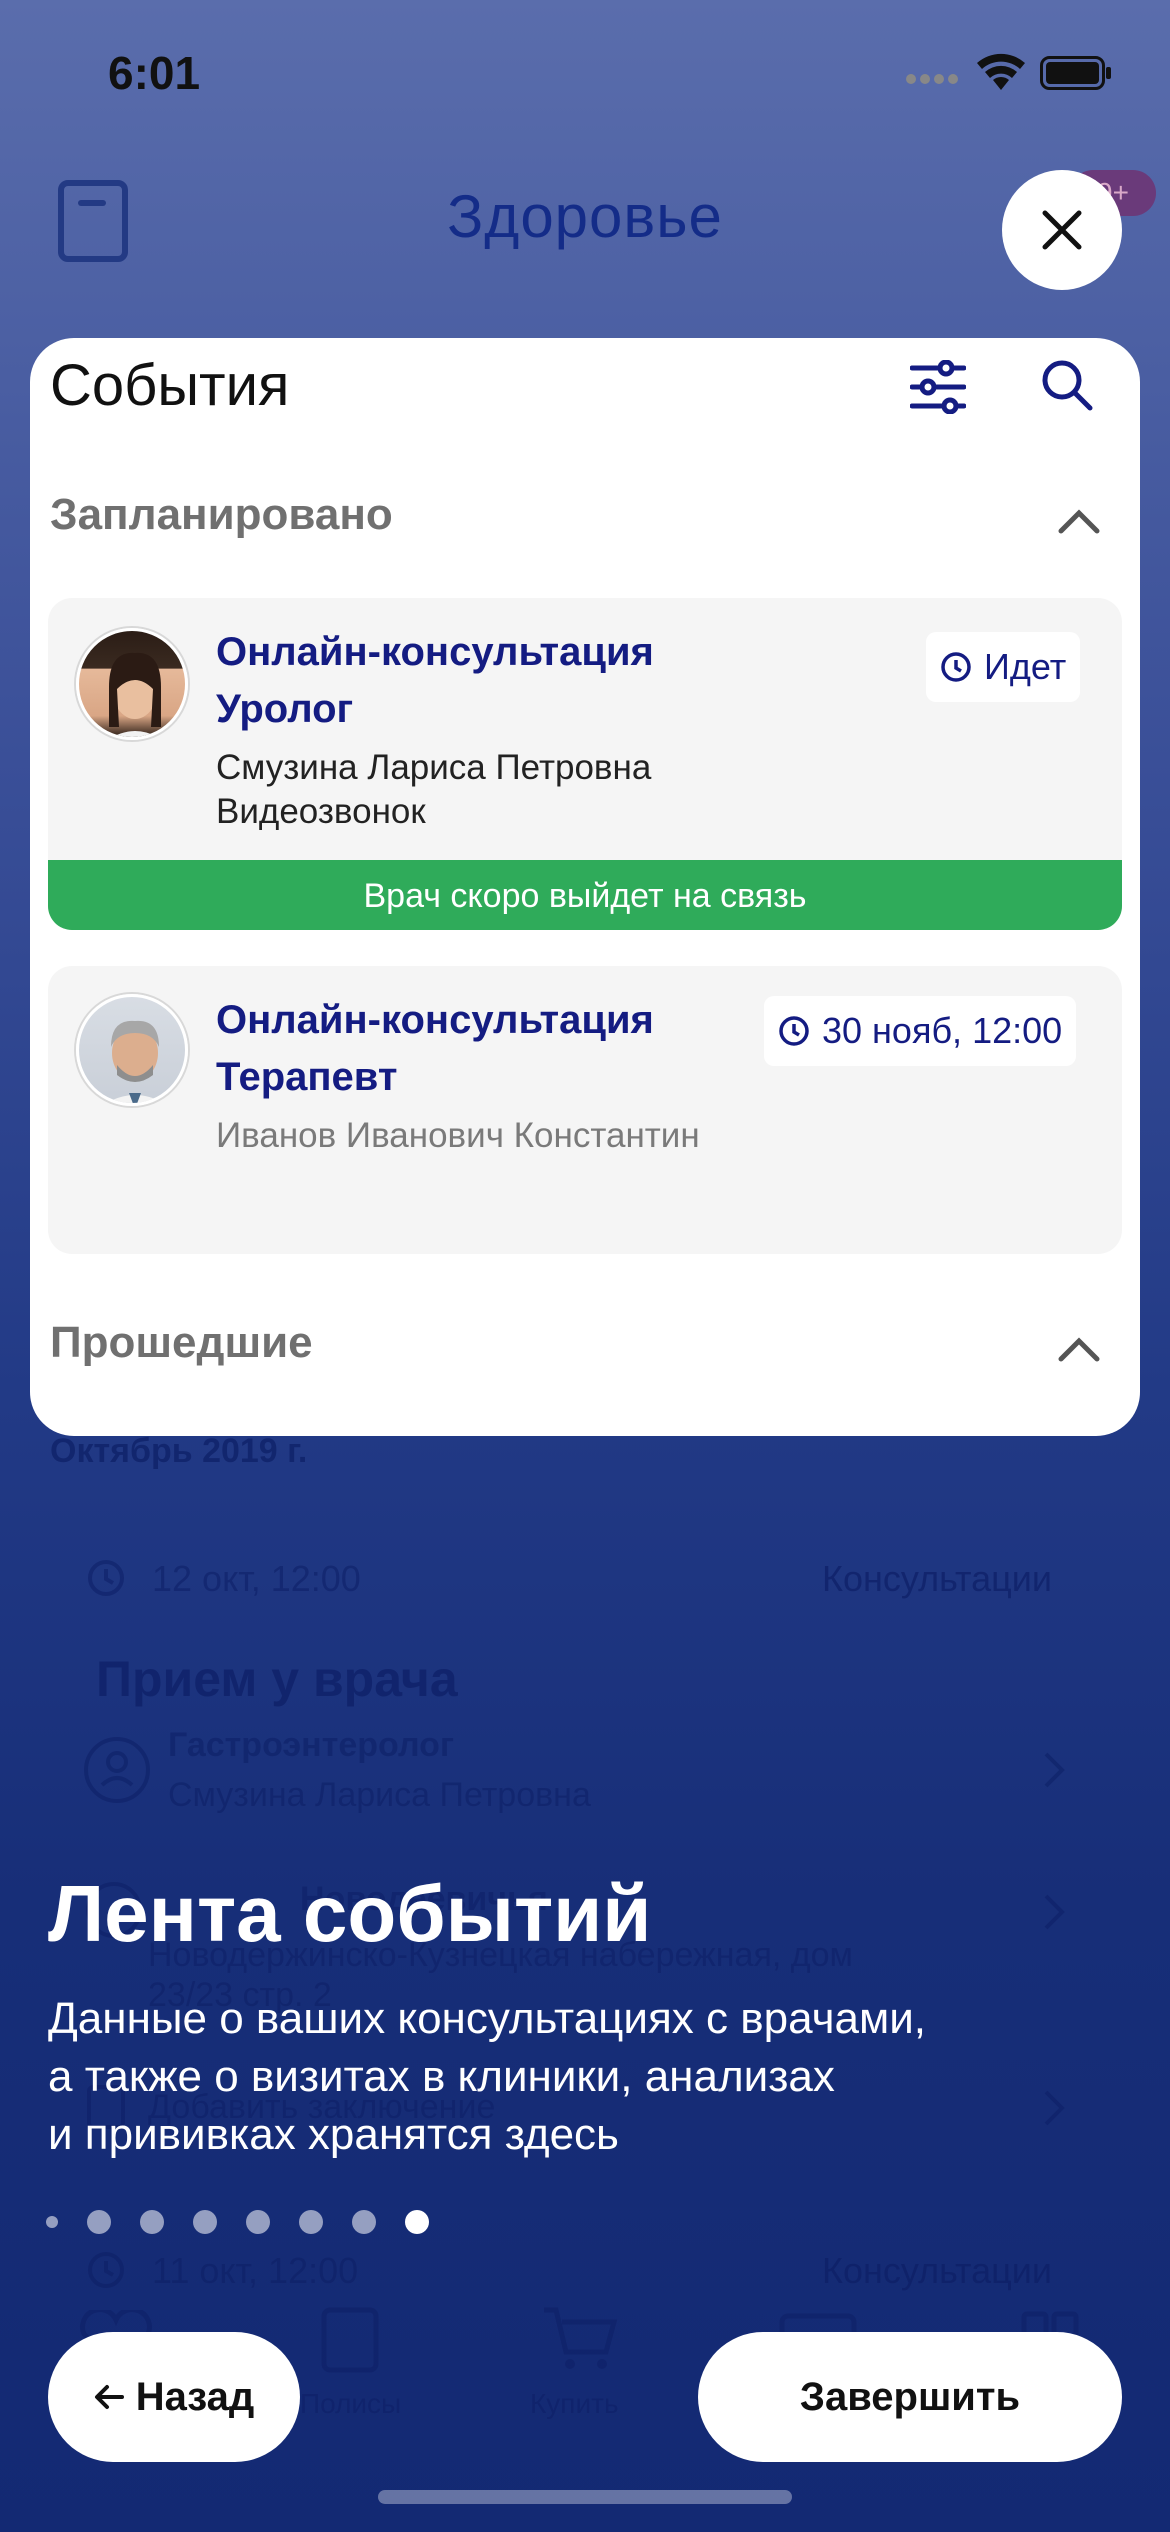 This screenshot has width=1170, height=2532. I want to click on close-button, so click(1062, 230).